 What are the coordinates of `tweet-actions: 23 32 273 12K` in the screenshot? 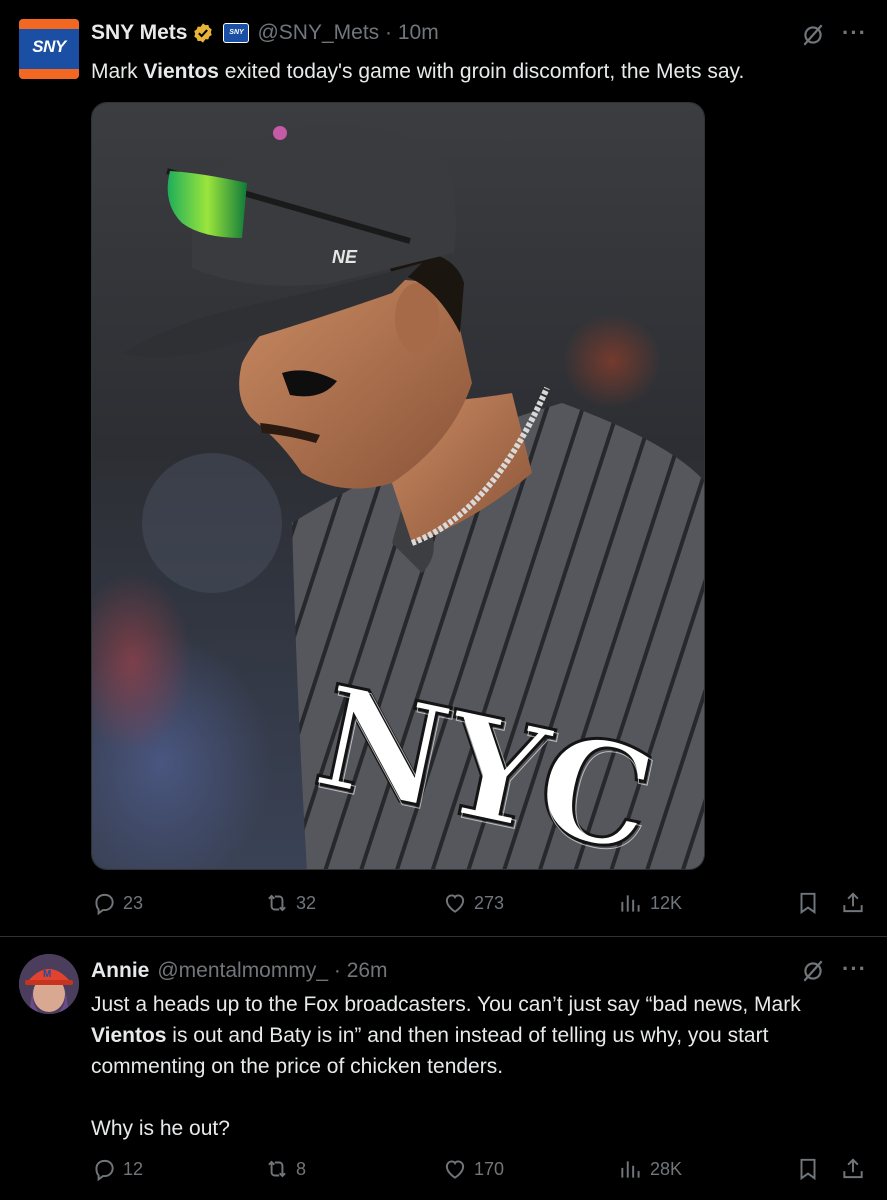 It's located at (443, 905).